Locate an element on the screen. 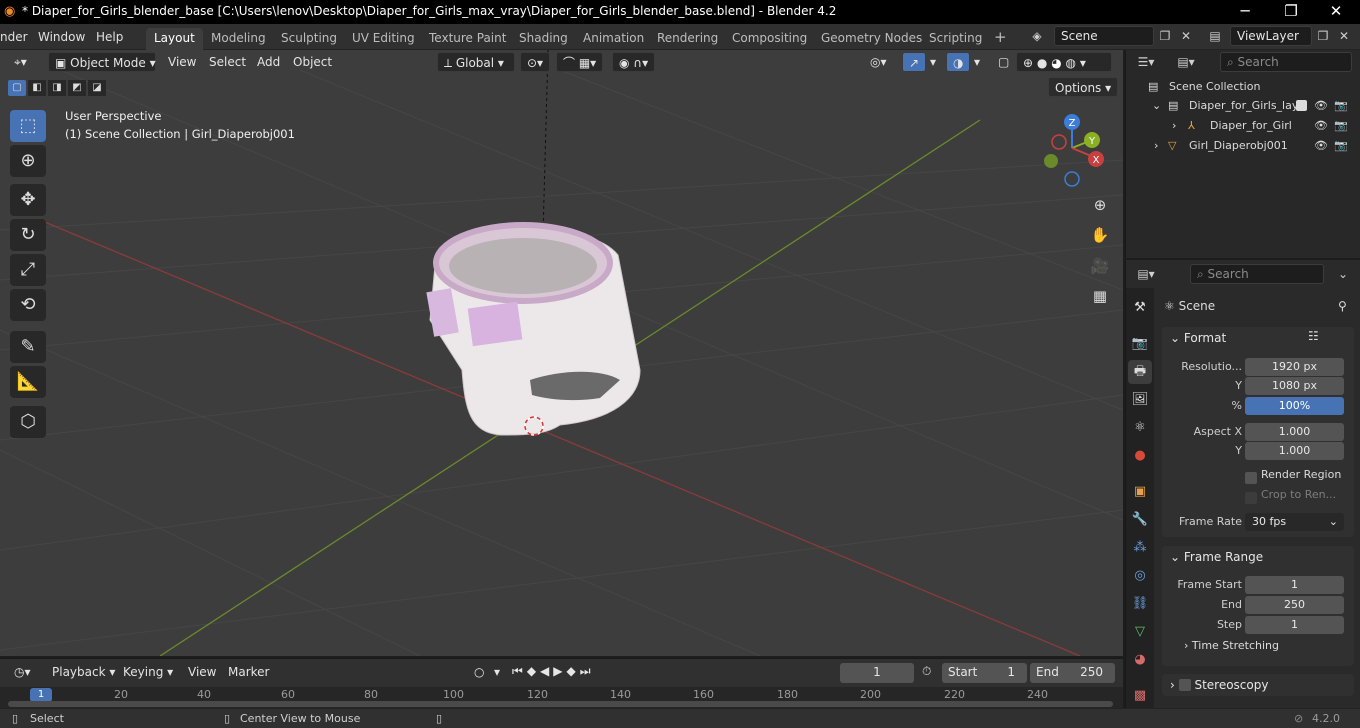 Image resolution: width=1360 pixels, height=728 pixels. display-mode-icon: ▤▾ is located at coordinates (1186, 62).